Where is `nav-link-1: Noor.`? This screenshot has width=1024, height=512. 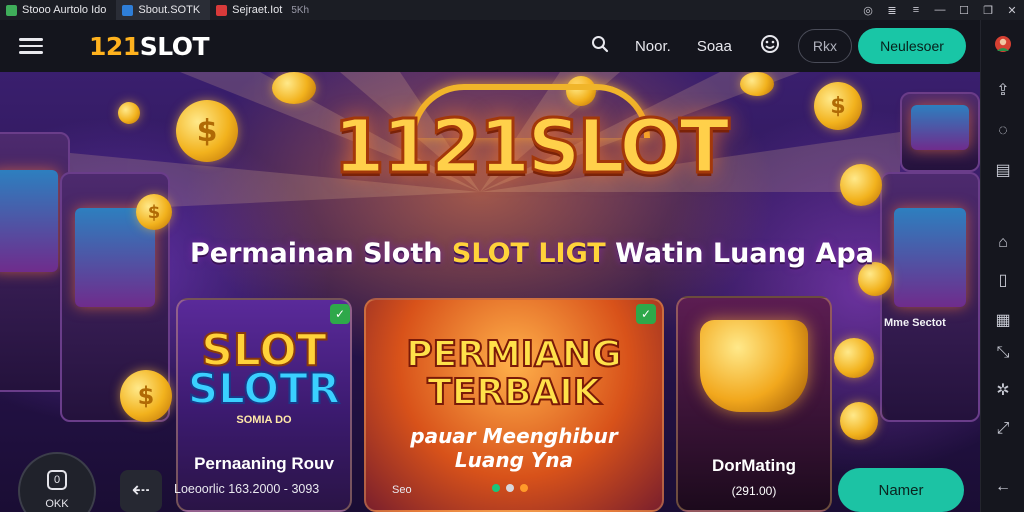 nav-link-1: Noor. is located at coordinates (653, 46).